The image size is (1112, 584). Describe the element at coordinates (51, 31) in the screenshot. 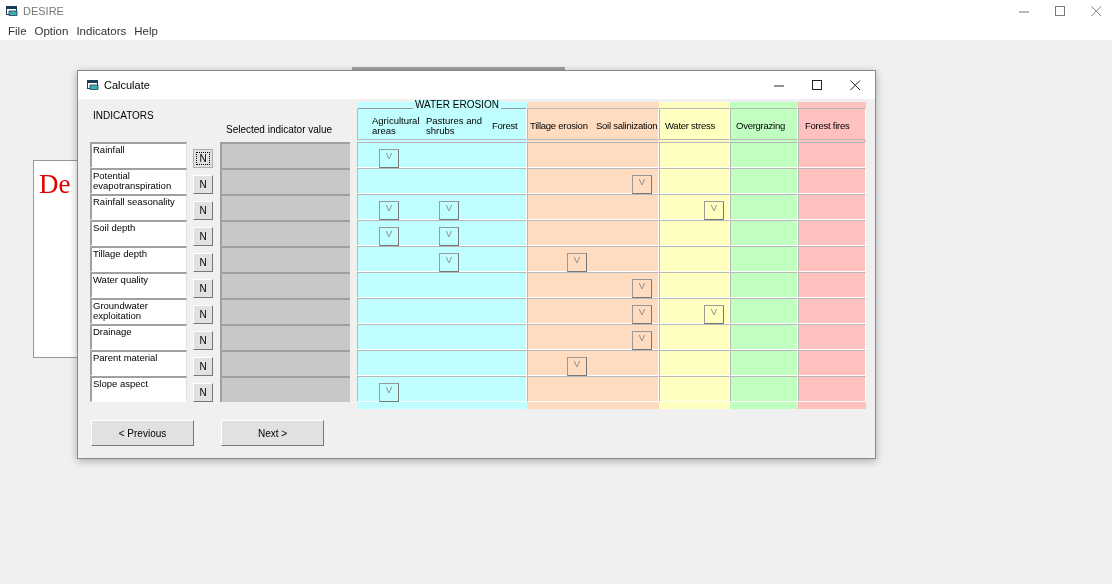

I see `menu-item: Option` at that location.